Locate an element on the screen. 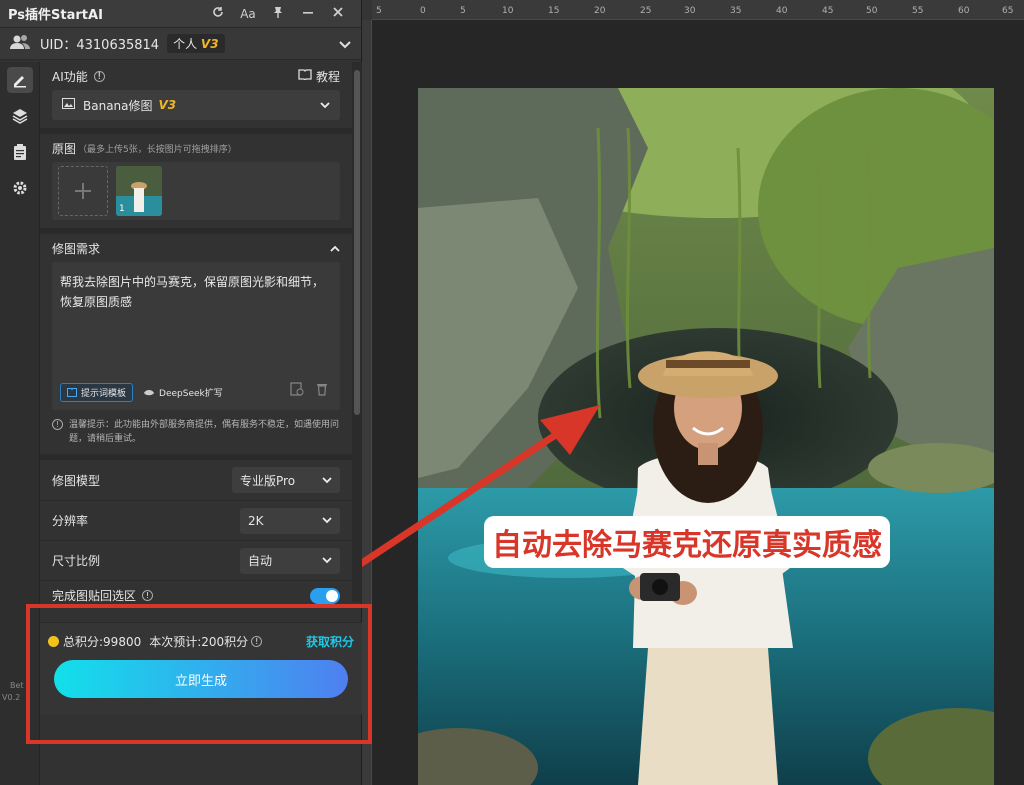  resolution-value: 2K is located at coordinates (256, 520).